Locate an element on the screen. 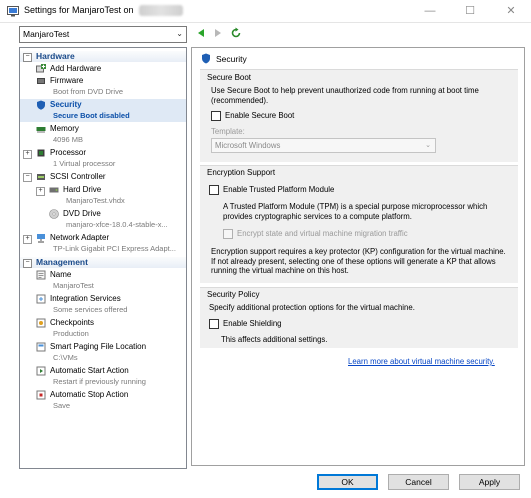 The height and width of the screenshot is (498, 531). enable-tpm-label: Enable Trusted Platform Module is located at coordinates (279, 189).